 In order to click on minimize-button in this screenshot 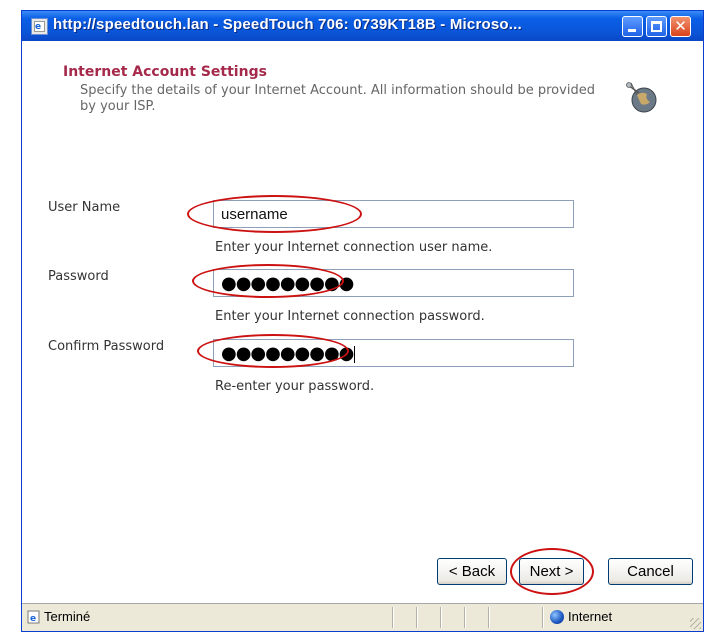, I will do `click(632, 26)`.